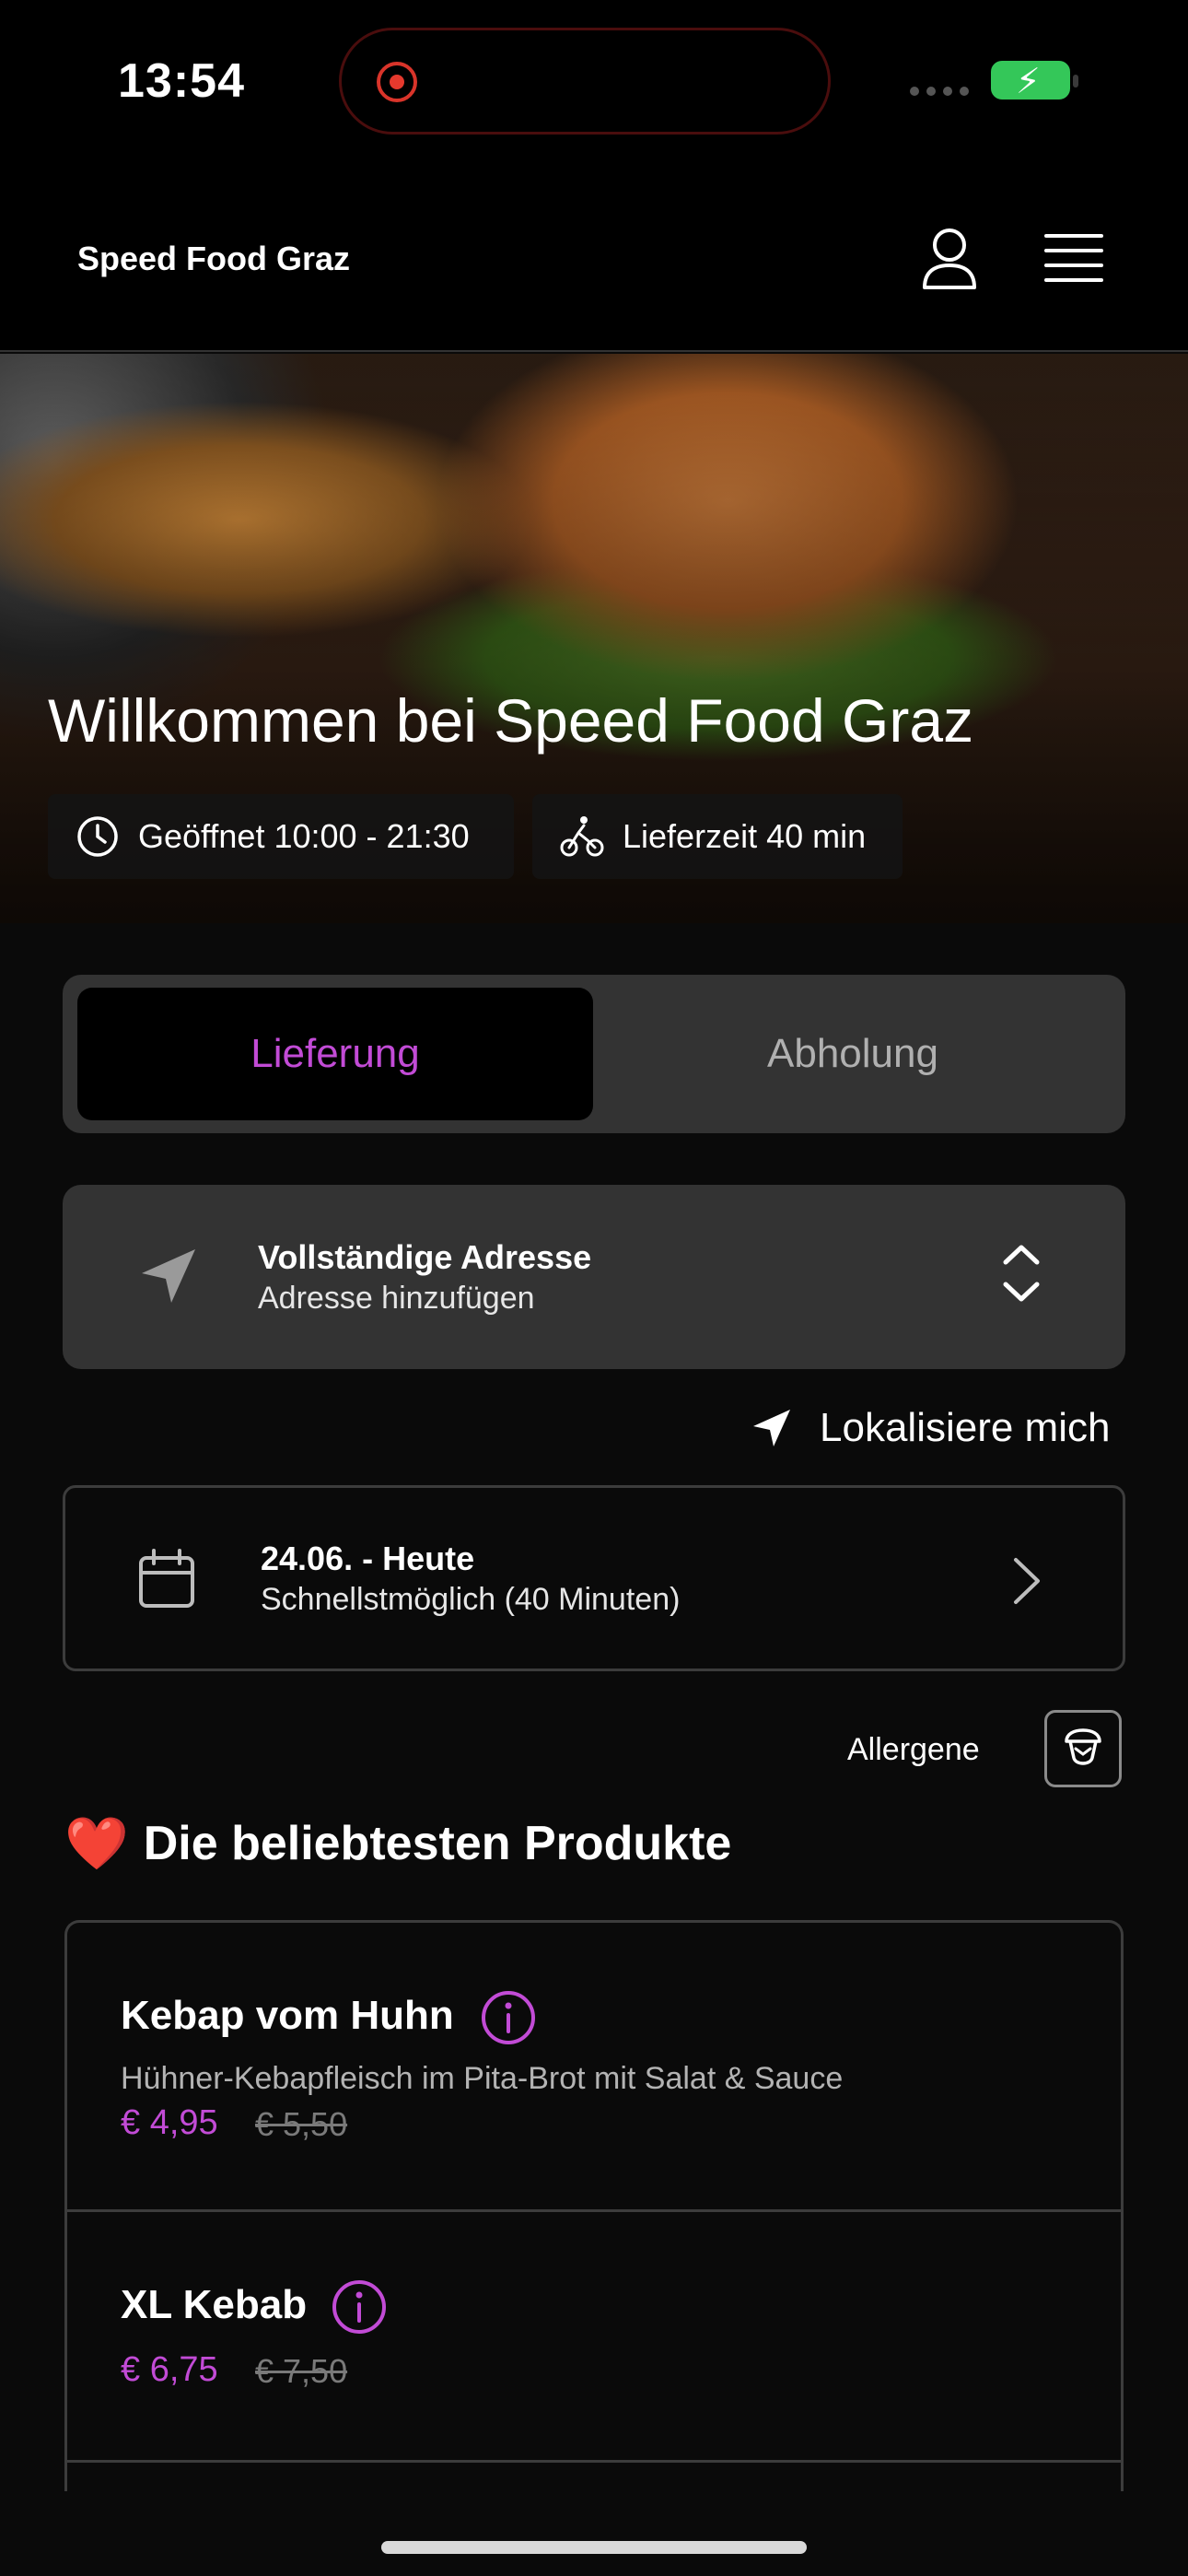 The width and height of the screenshot is (1188, 2576). I want to click on acorn-allergen-icon, so click(1083, 1746).